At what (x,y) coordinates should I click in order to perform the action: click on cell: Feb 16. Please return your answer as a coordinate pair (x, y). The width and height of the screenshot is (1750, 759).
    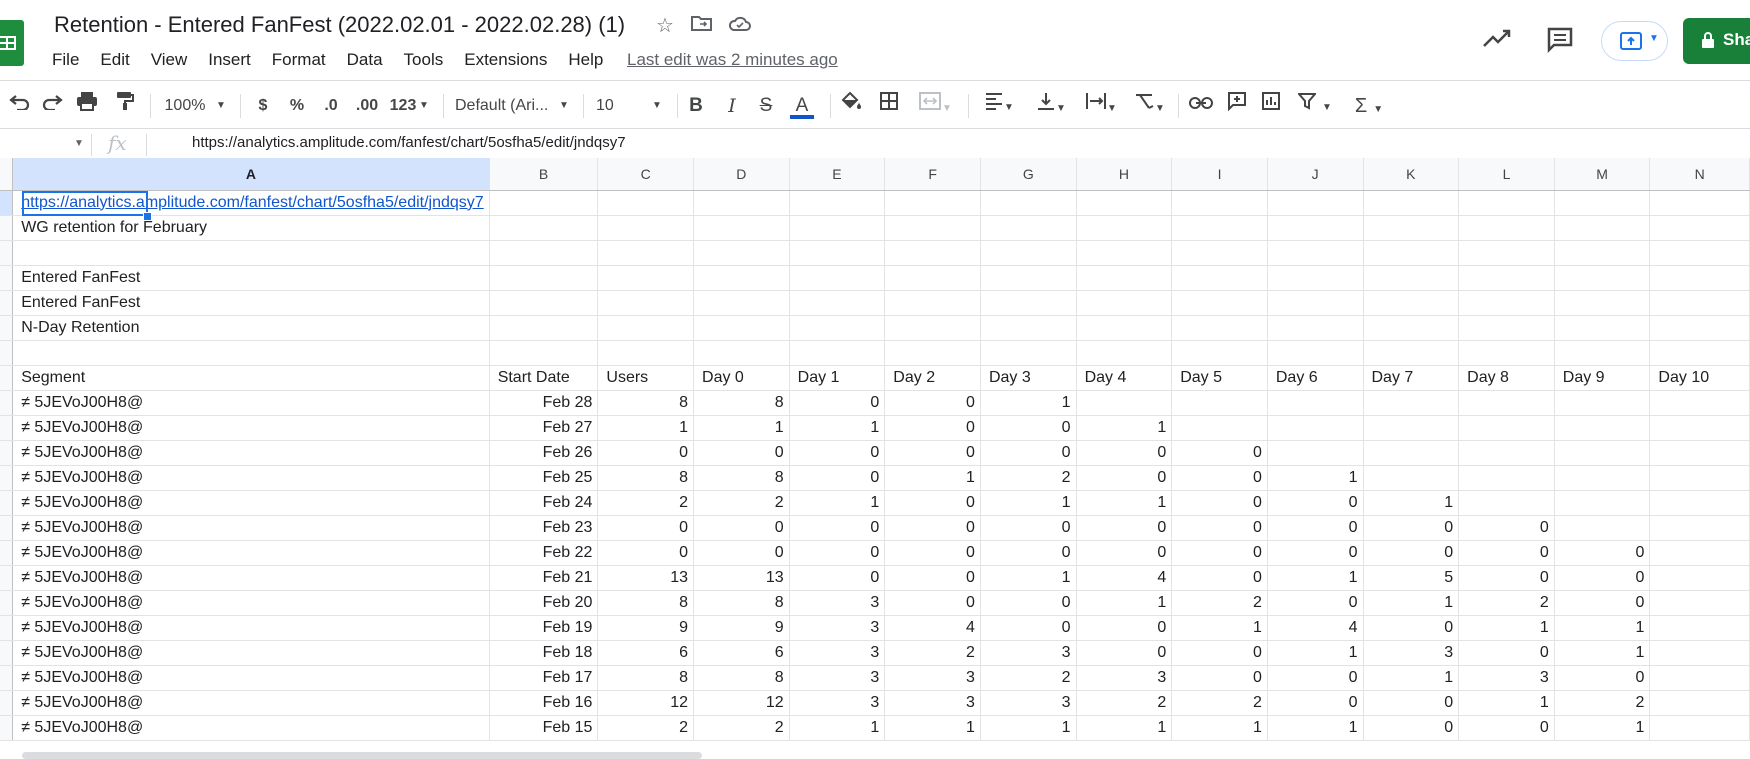
    Looking at the image, I should click on (544, 703).